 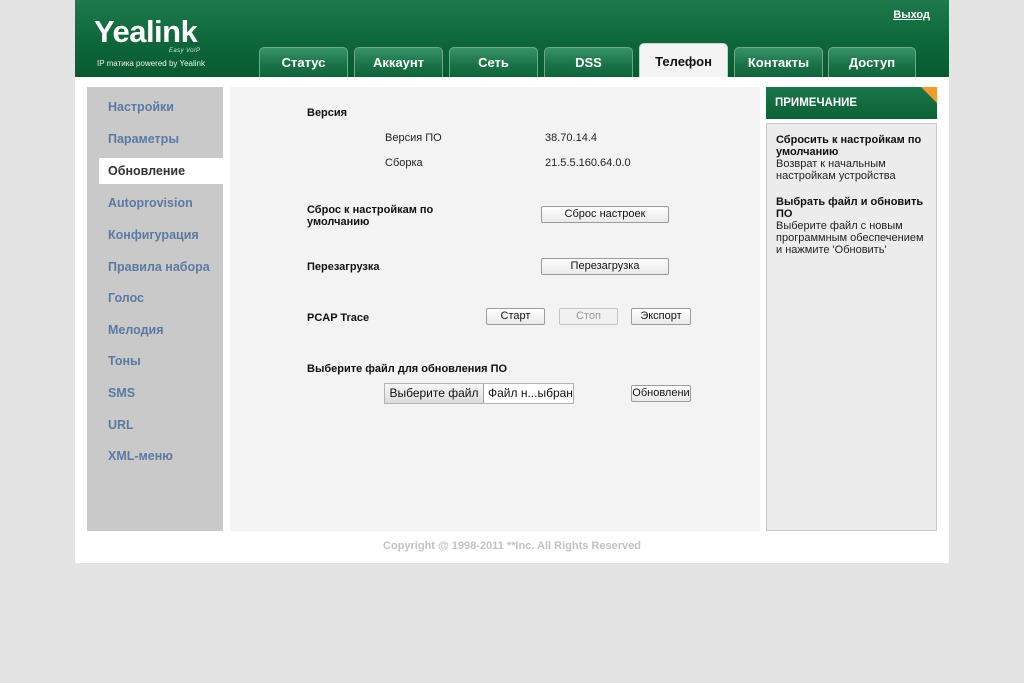 I want to click on firmware-version-value: 38.70.14.4, so click(x=571, y=138).